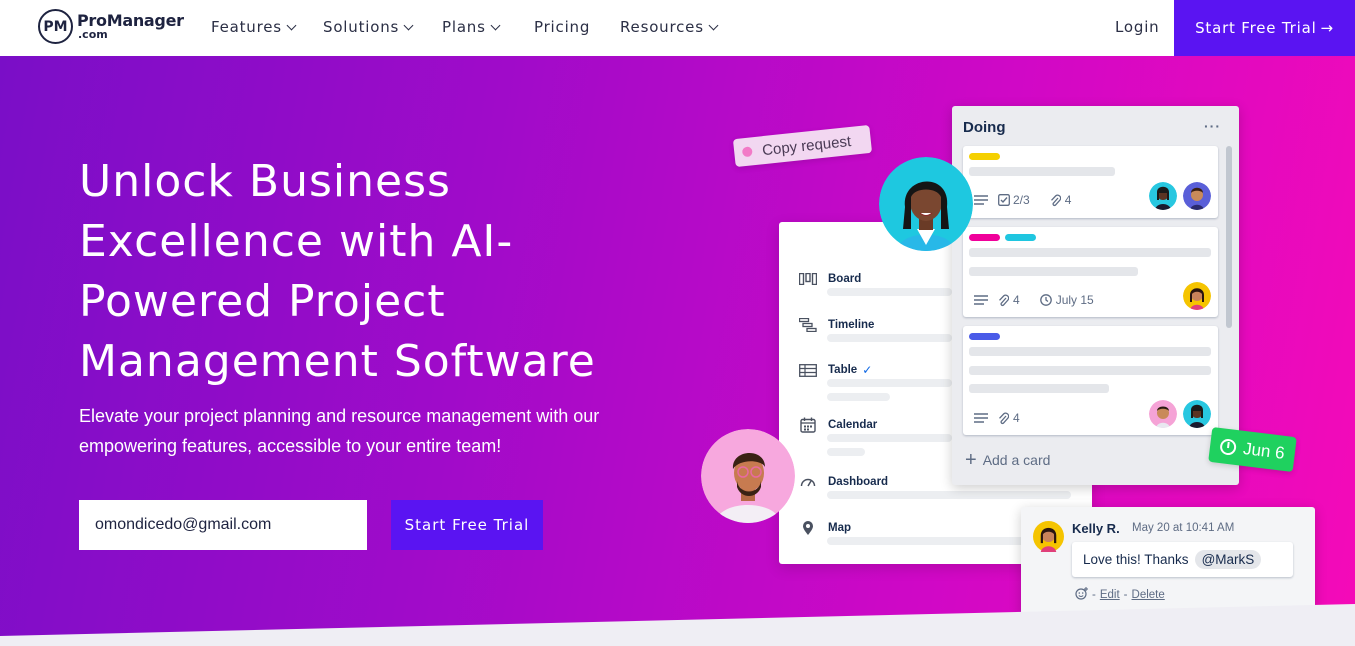 This screenshot has height=646, width=1355. I want to click on view-table: Table ✓, so click(835, 370).